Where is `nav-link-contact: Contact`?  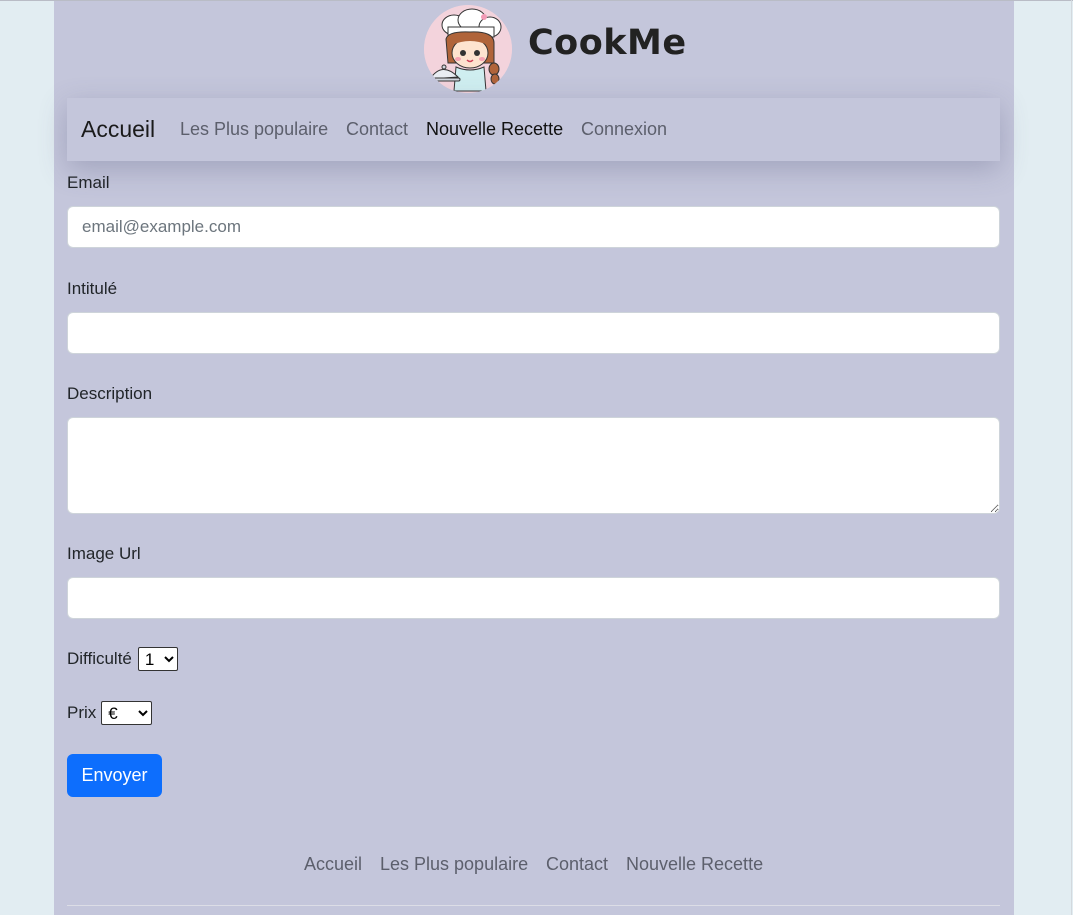
nav-link-contact: Contact is located at coordinates (377, 129).